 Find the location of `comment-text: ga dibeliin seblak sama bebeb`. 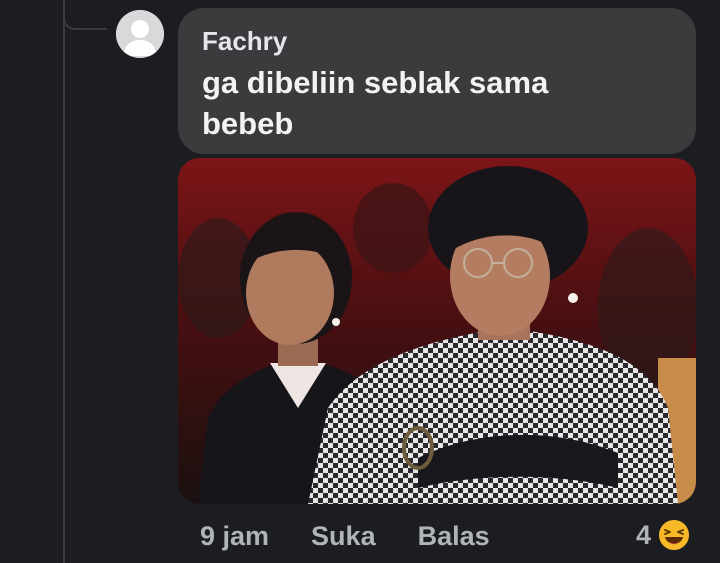

comment-text: ga dibeliin seblak sama bebeb is located at coordinates (375, 103).